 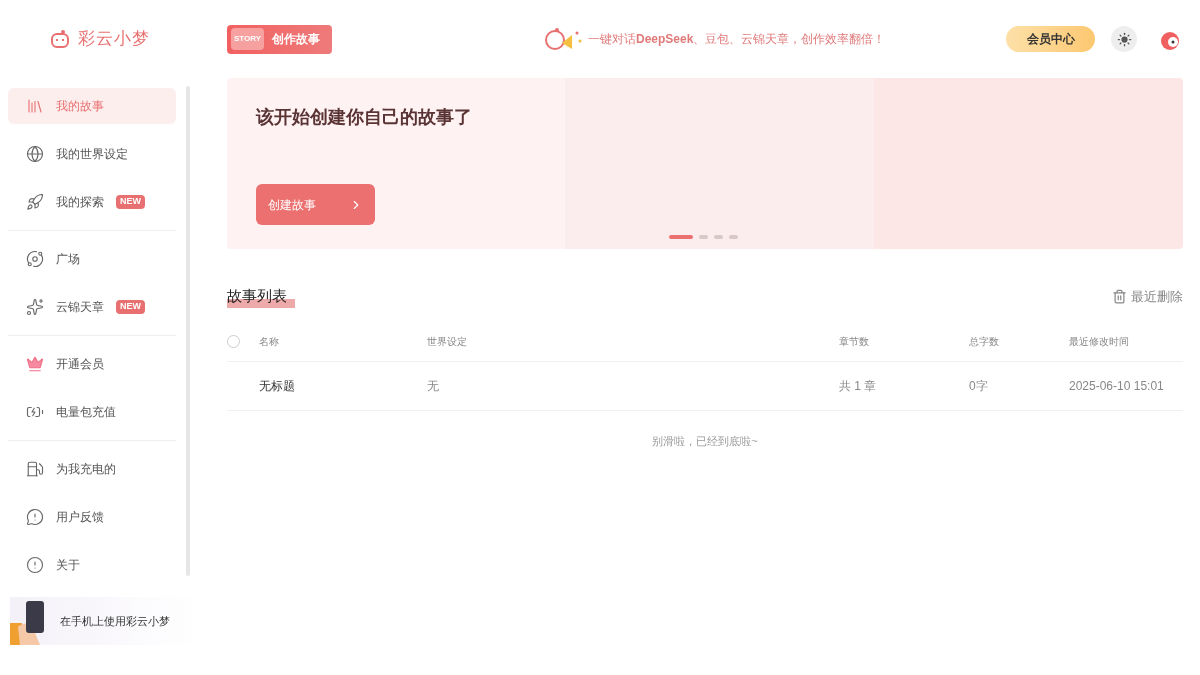 I want to click on sidebar-item: 我的探索 NEW, so click(x=92, y=202).